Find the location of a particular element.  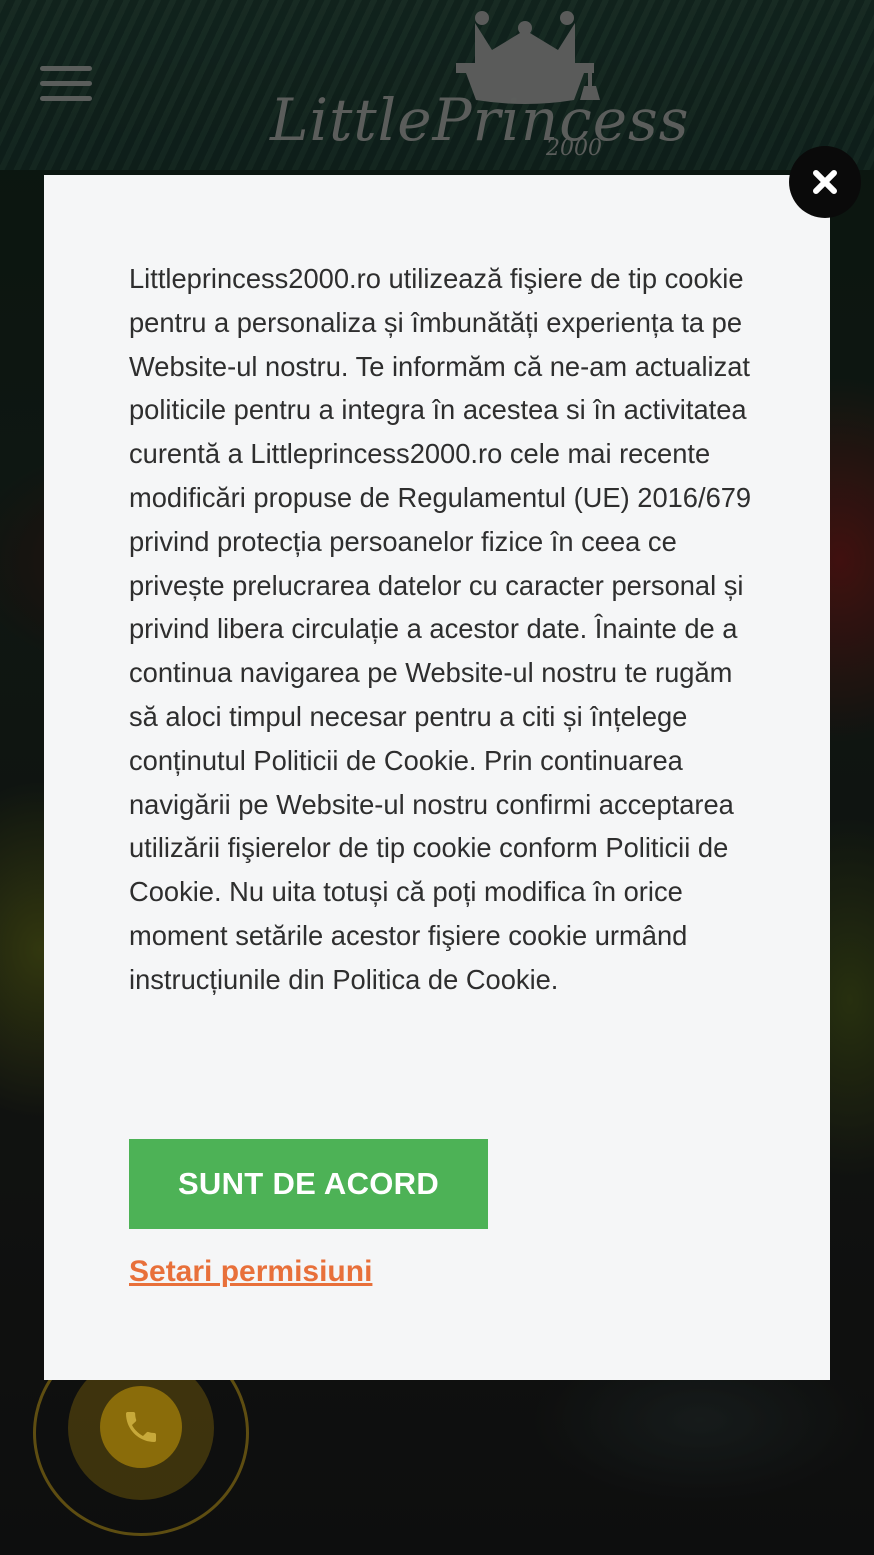

phone-icon is located at coordinates (141, 1427).